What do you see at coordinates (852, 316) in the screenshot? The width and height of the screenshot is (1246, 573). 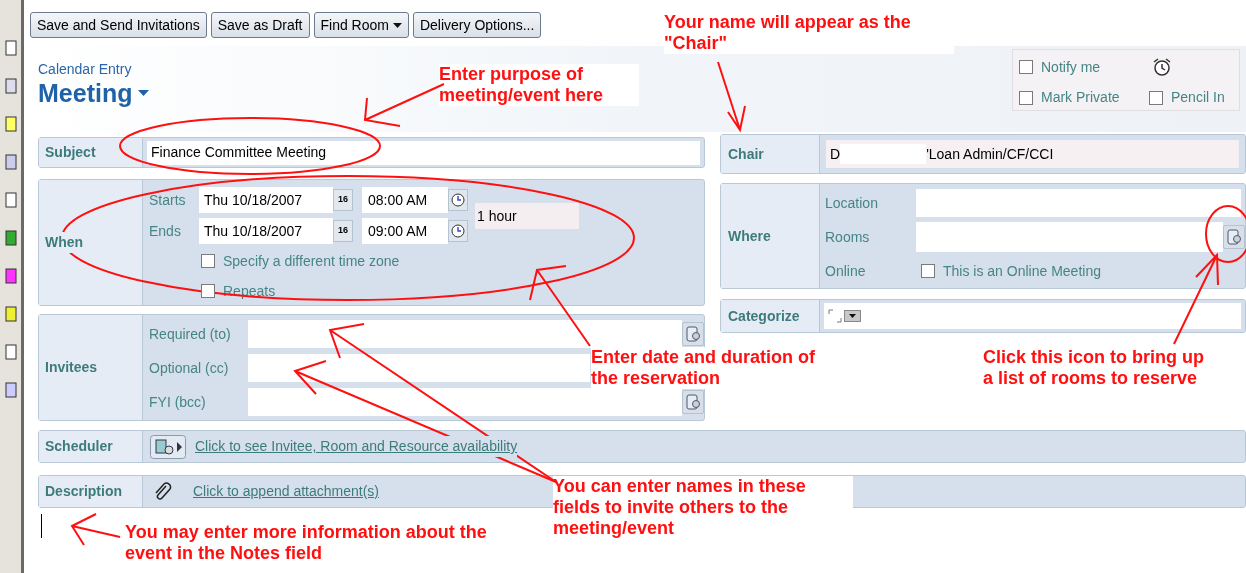 I see `dropdown-icon` at bounding box center [852, 316].